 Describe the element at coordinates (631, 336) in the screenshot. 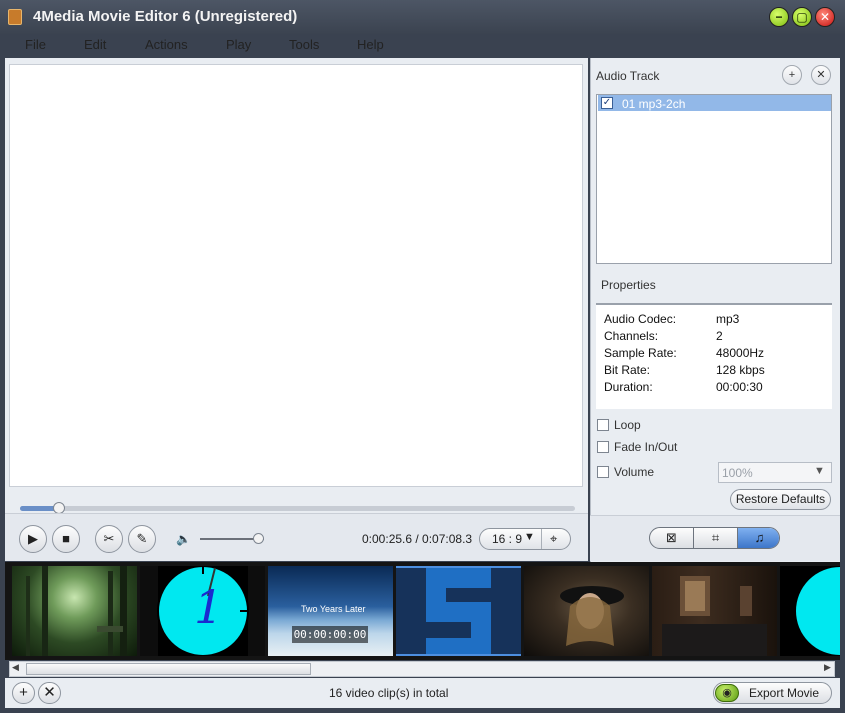

I see `prop-label-channels: Channels:` at that location.